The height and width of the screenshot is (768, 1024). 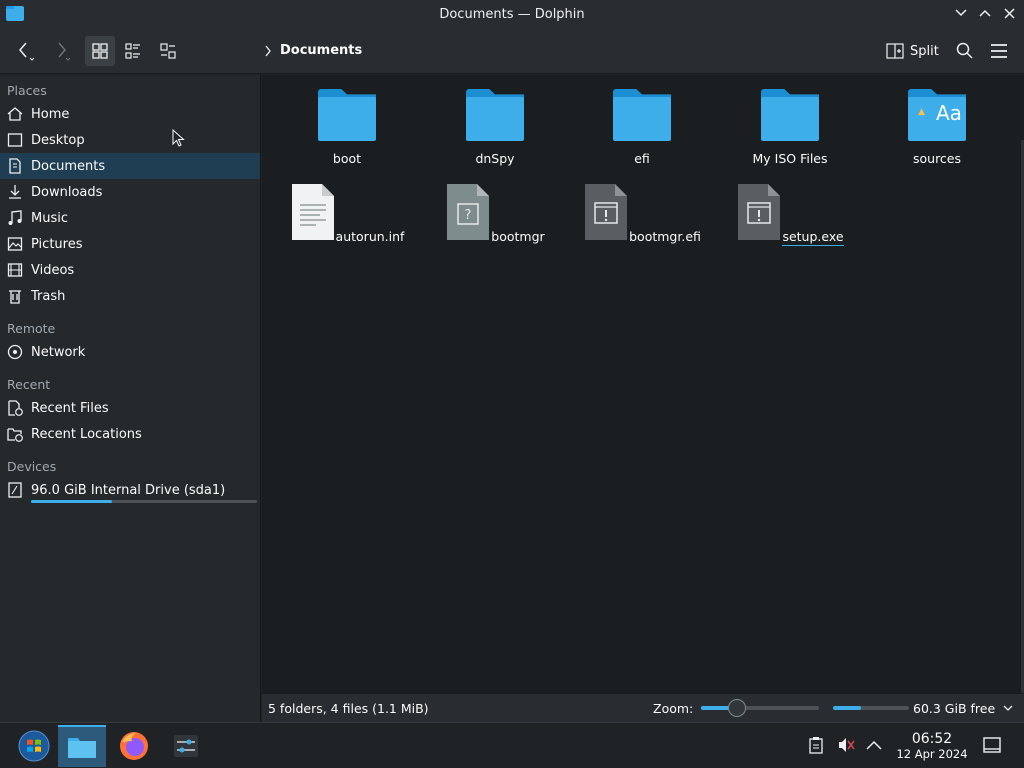 I want to click on file-name-label: bootmgr.efi, so click(x=665, y=236).